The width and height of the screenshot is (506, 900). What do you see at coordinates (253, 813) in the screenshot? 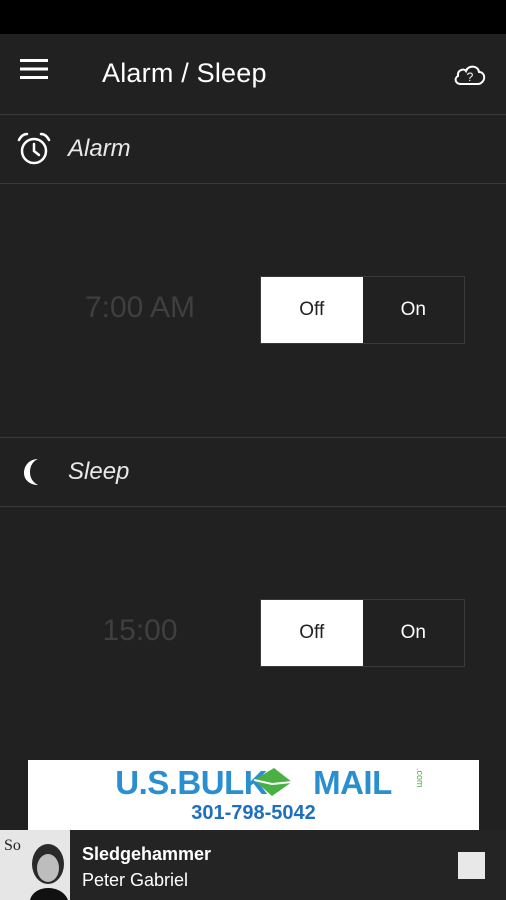
I see `ad-phone: 301-798-5042` at bounding box center [253, 813].